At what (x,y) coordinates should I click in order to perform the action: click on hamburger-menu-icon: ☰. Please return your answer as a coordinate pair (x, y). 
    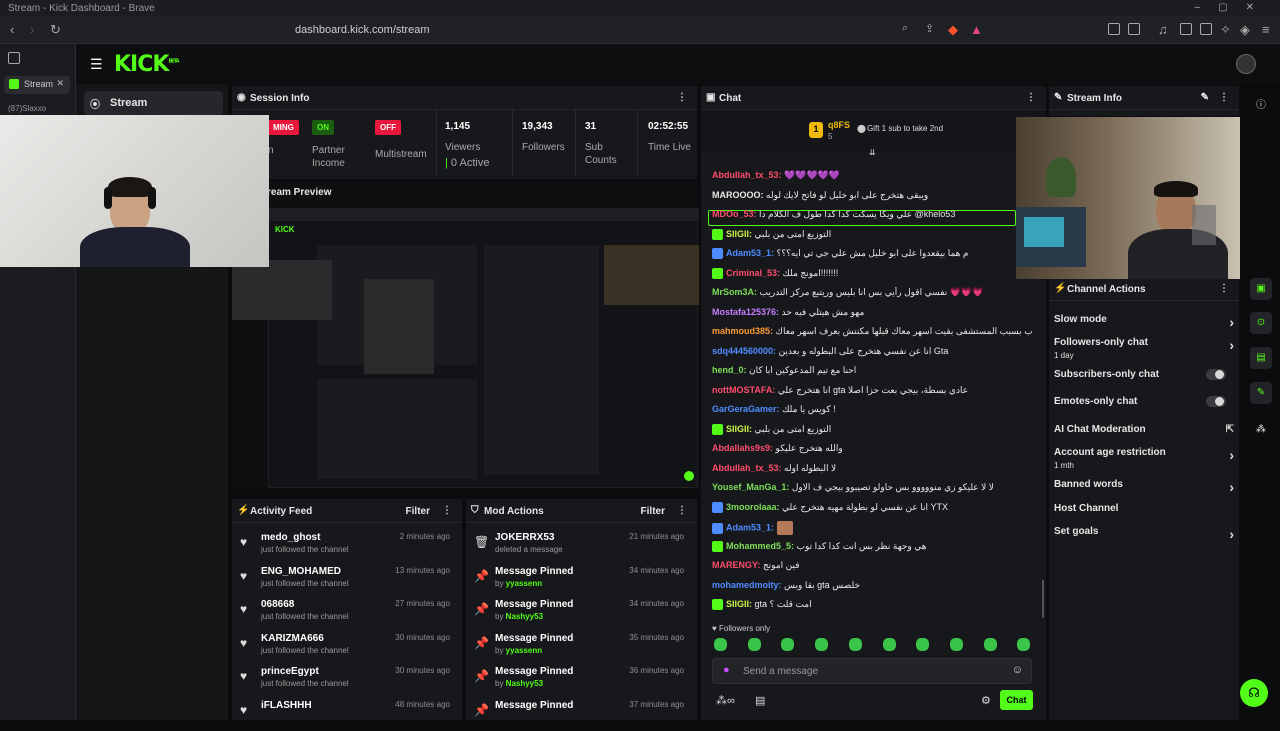
    Looking at the image, I should click on (96, 64).